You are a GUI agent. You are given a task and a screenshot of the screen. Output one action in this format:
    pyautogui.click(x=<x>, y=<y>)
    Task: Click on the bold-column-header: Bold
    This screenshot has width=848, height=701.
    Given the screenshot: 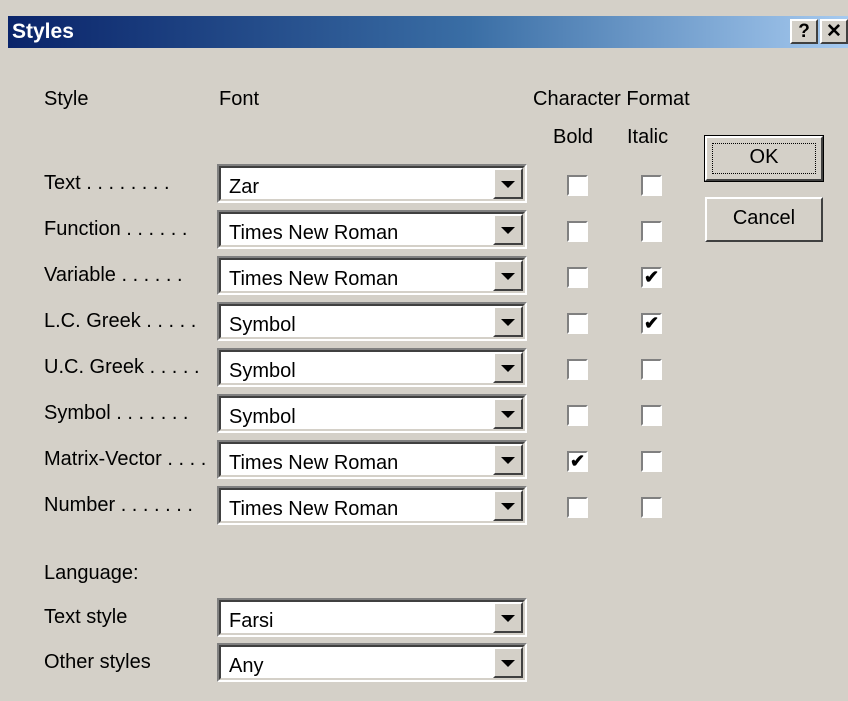 What is the action you would take?
    pyautogui.click(x=573, y=137)
    